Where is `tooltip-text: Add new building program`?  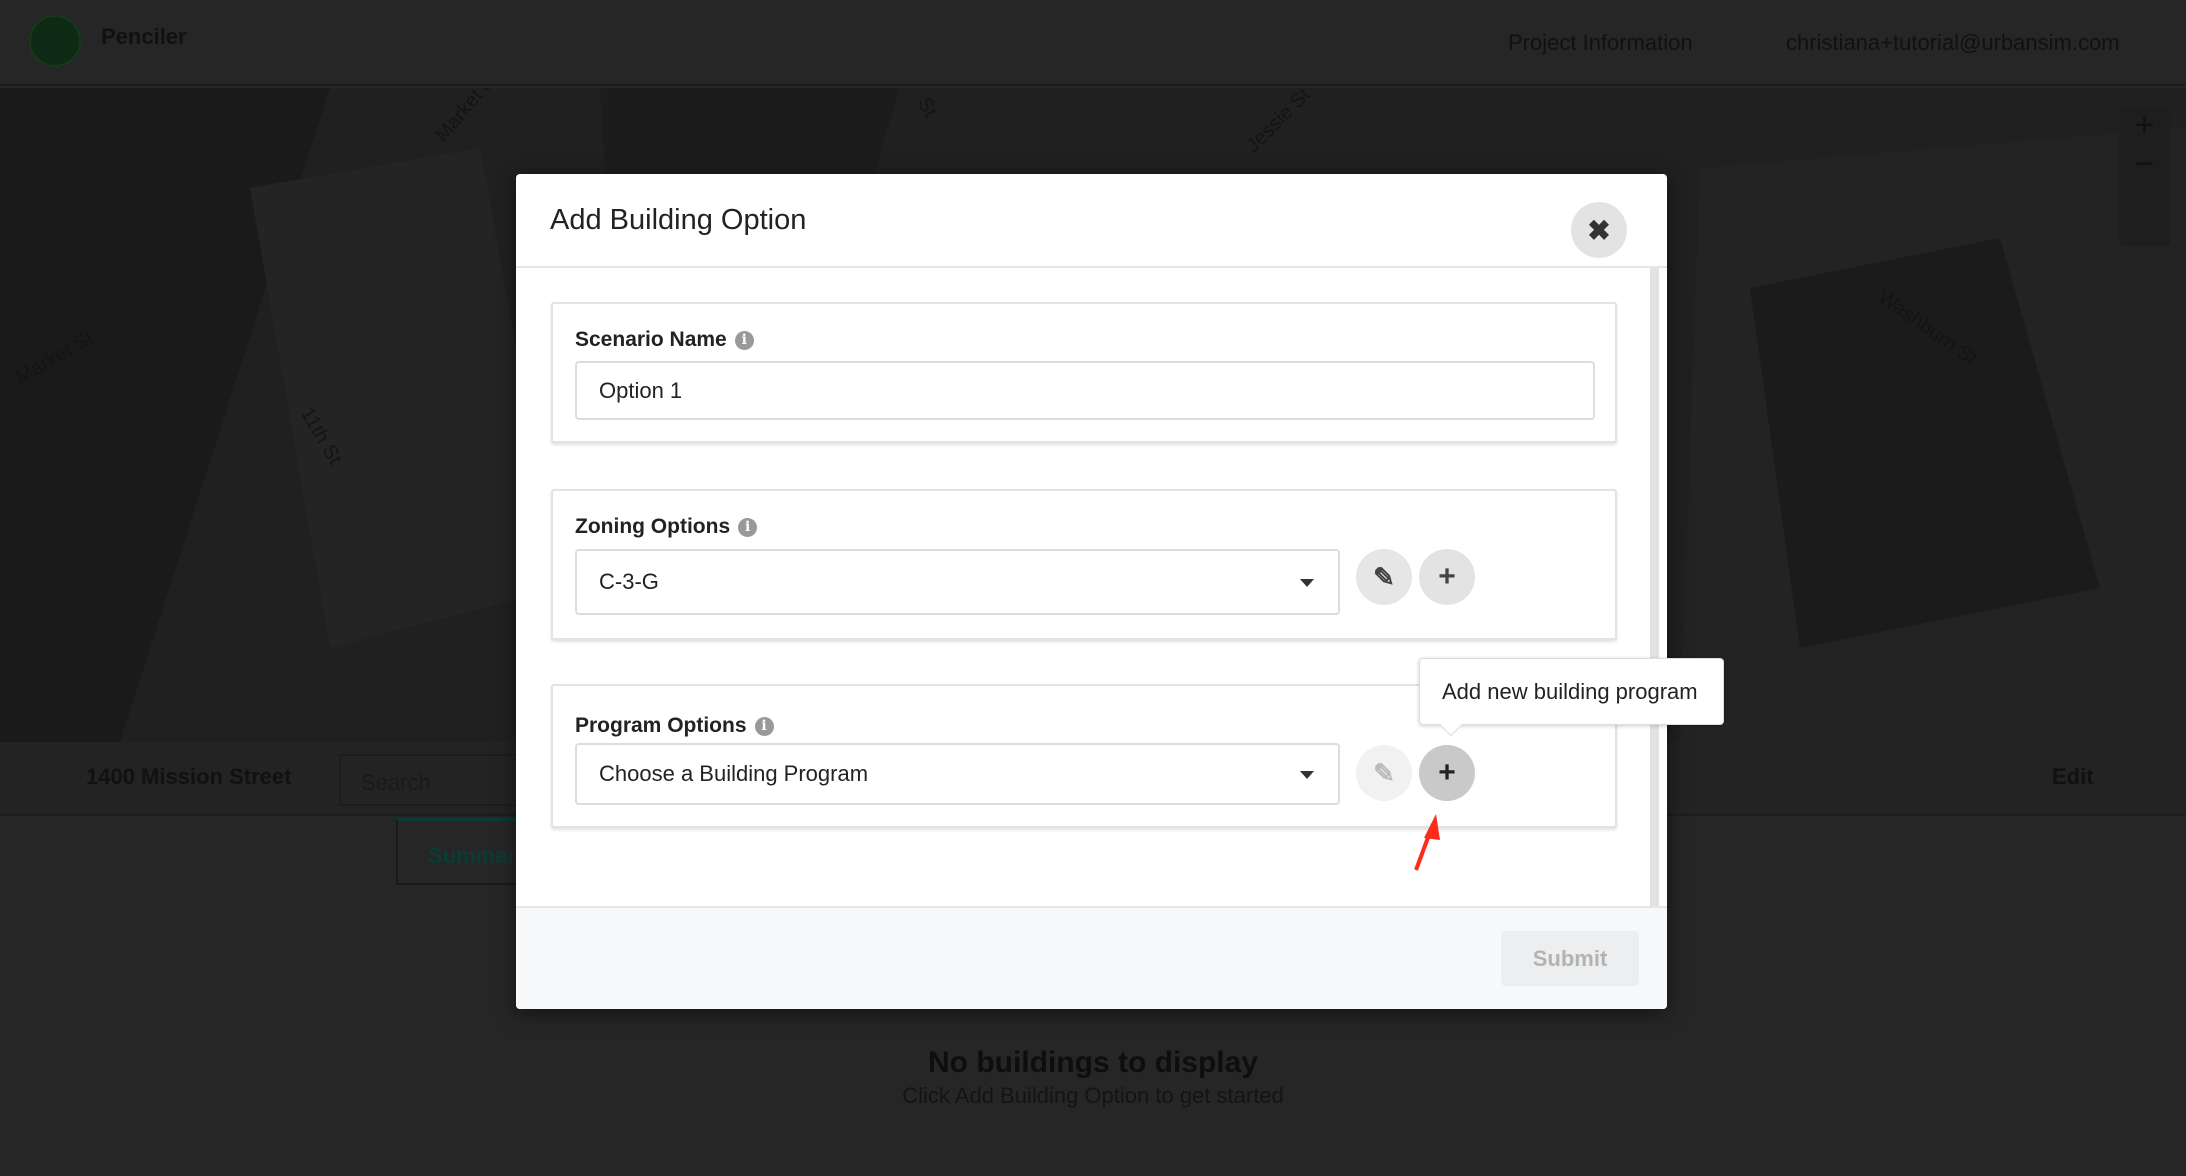 tooltip-text: Add new building program is located at coordinates (1570, 691).